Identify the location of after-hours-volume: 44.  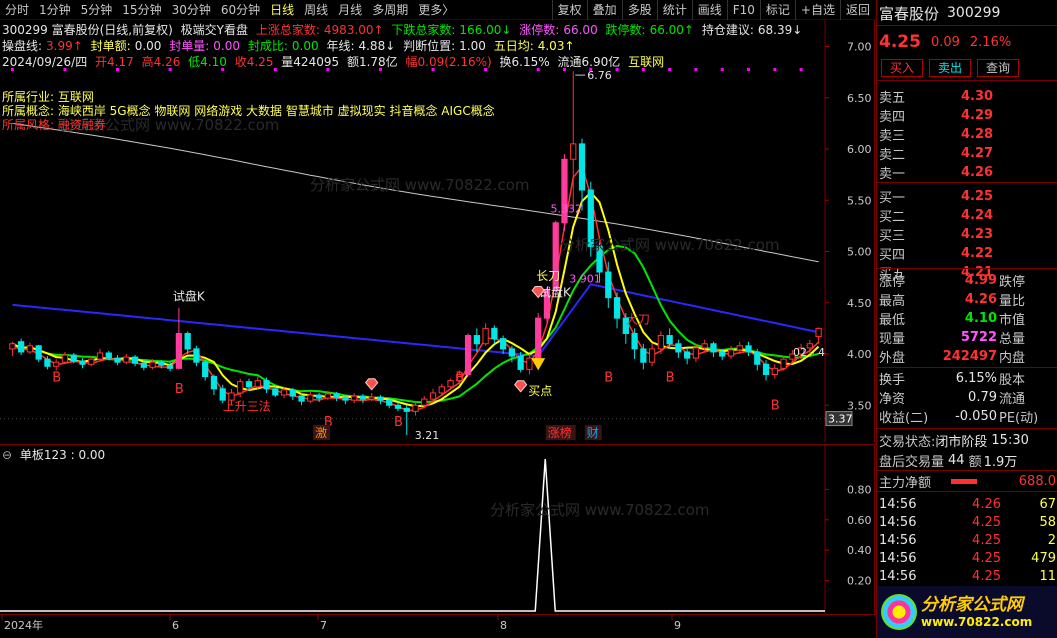
(956, 460).